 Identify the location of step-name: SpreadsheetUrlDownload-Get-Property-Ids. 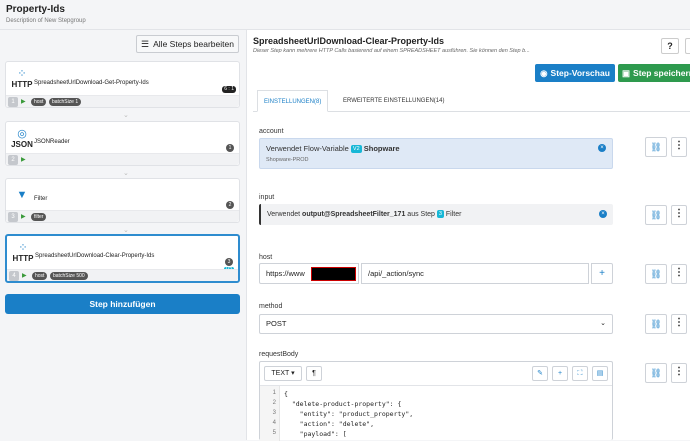
(91, 83).